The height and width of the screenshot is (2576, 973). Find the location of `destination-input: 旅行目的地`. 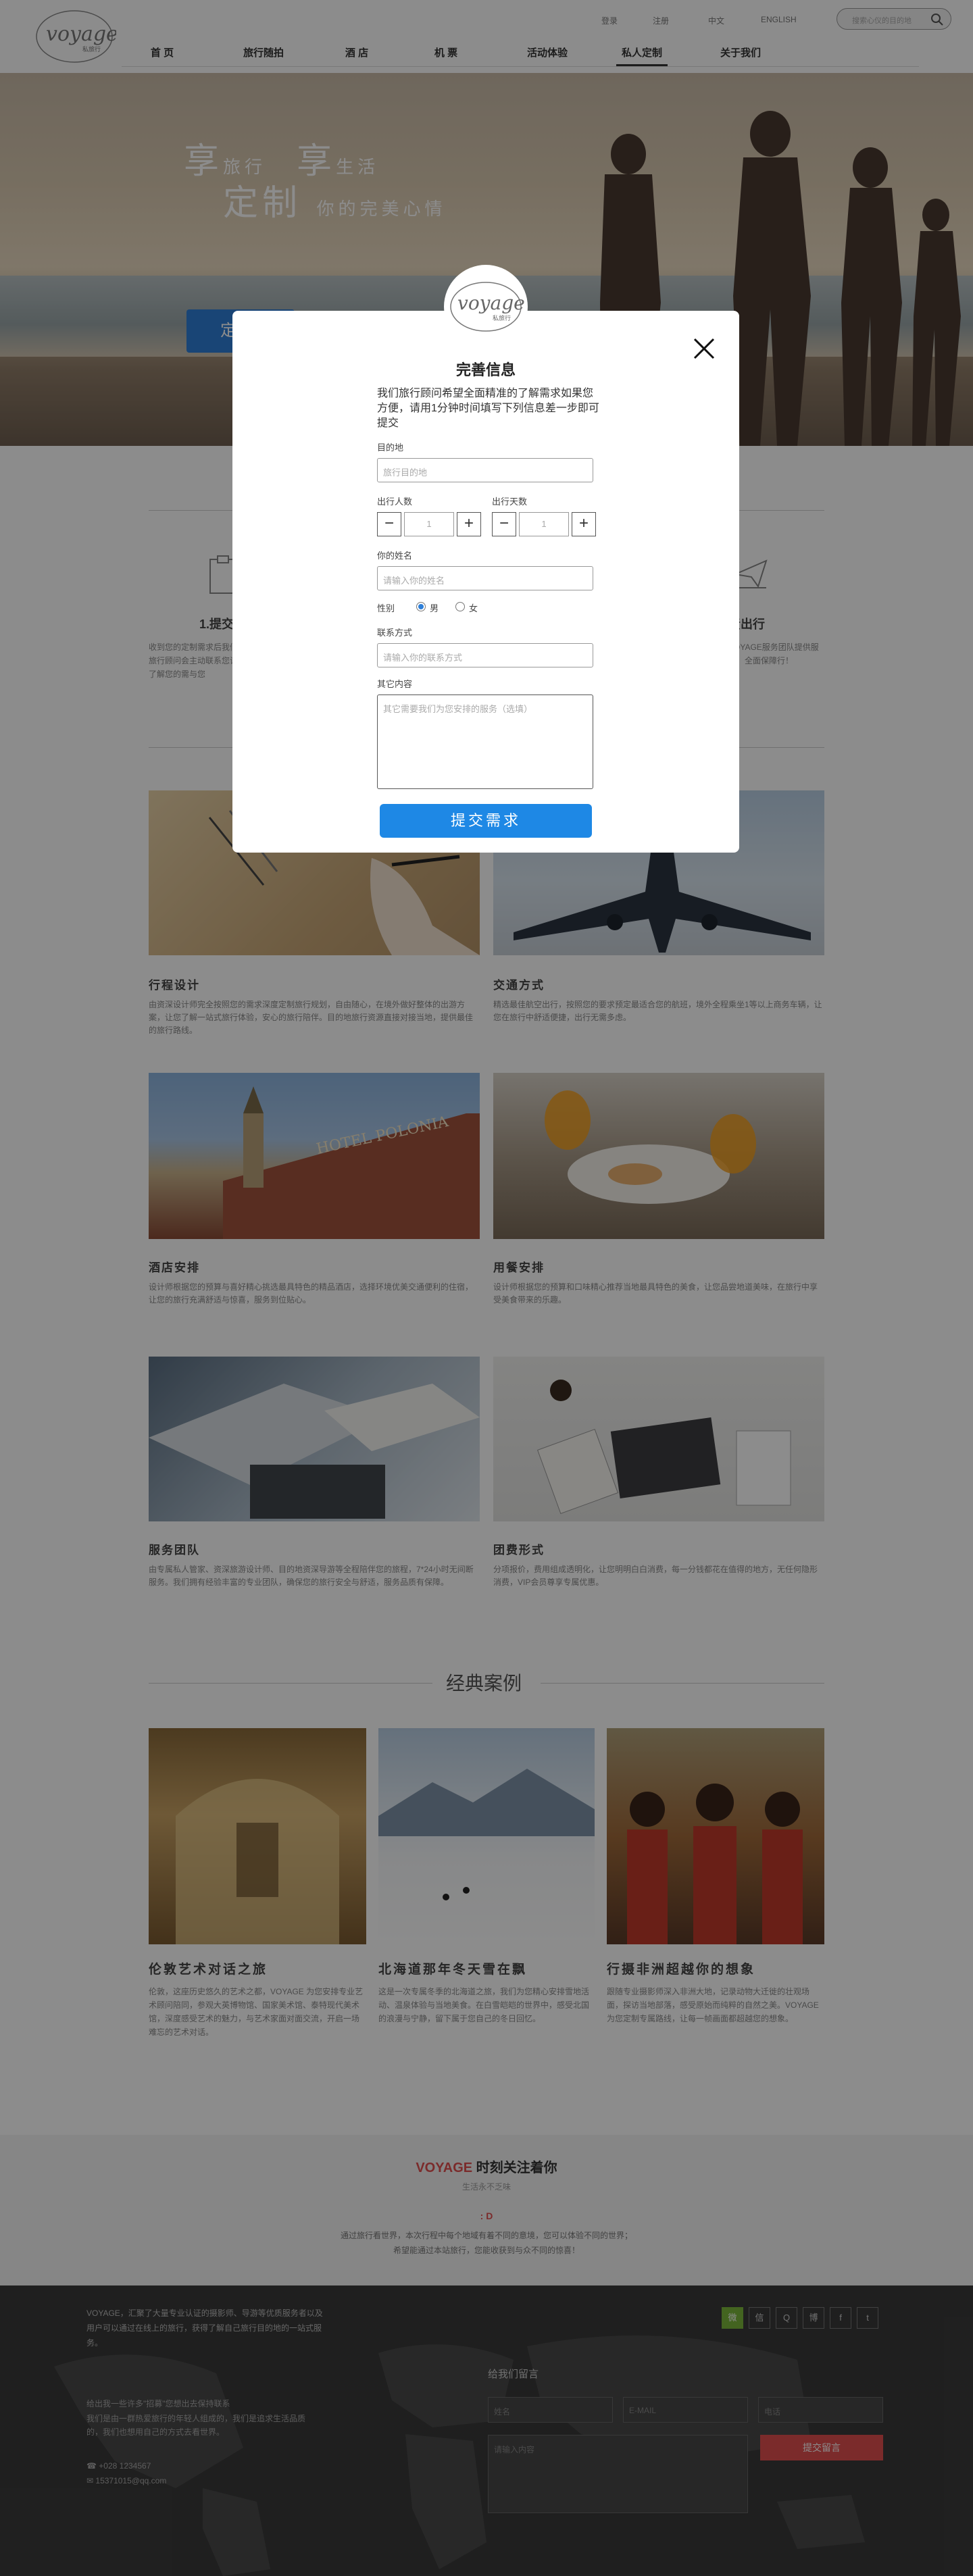

destination-input: 旅行目的地 is located at coordinates (485, 470).